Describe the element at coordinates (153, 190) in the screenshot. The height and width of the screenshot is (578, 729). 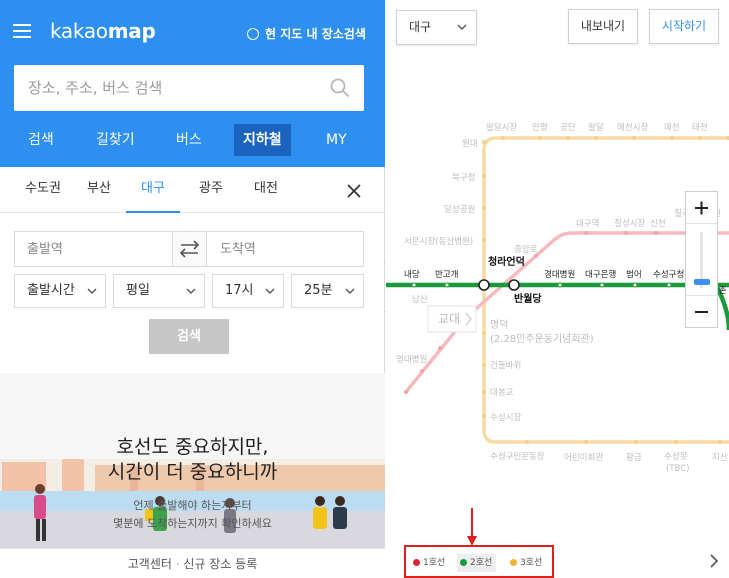
I see `city-tab-daegu: 대구` at that location.